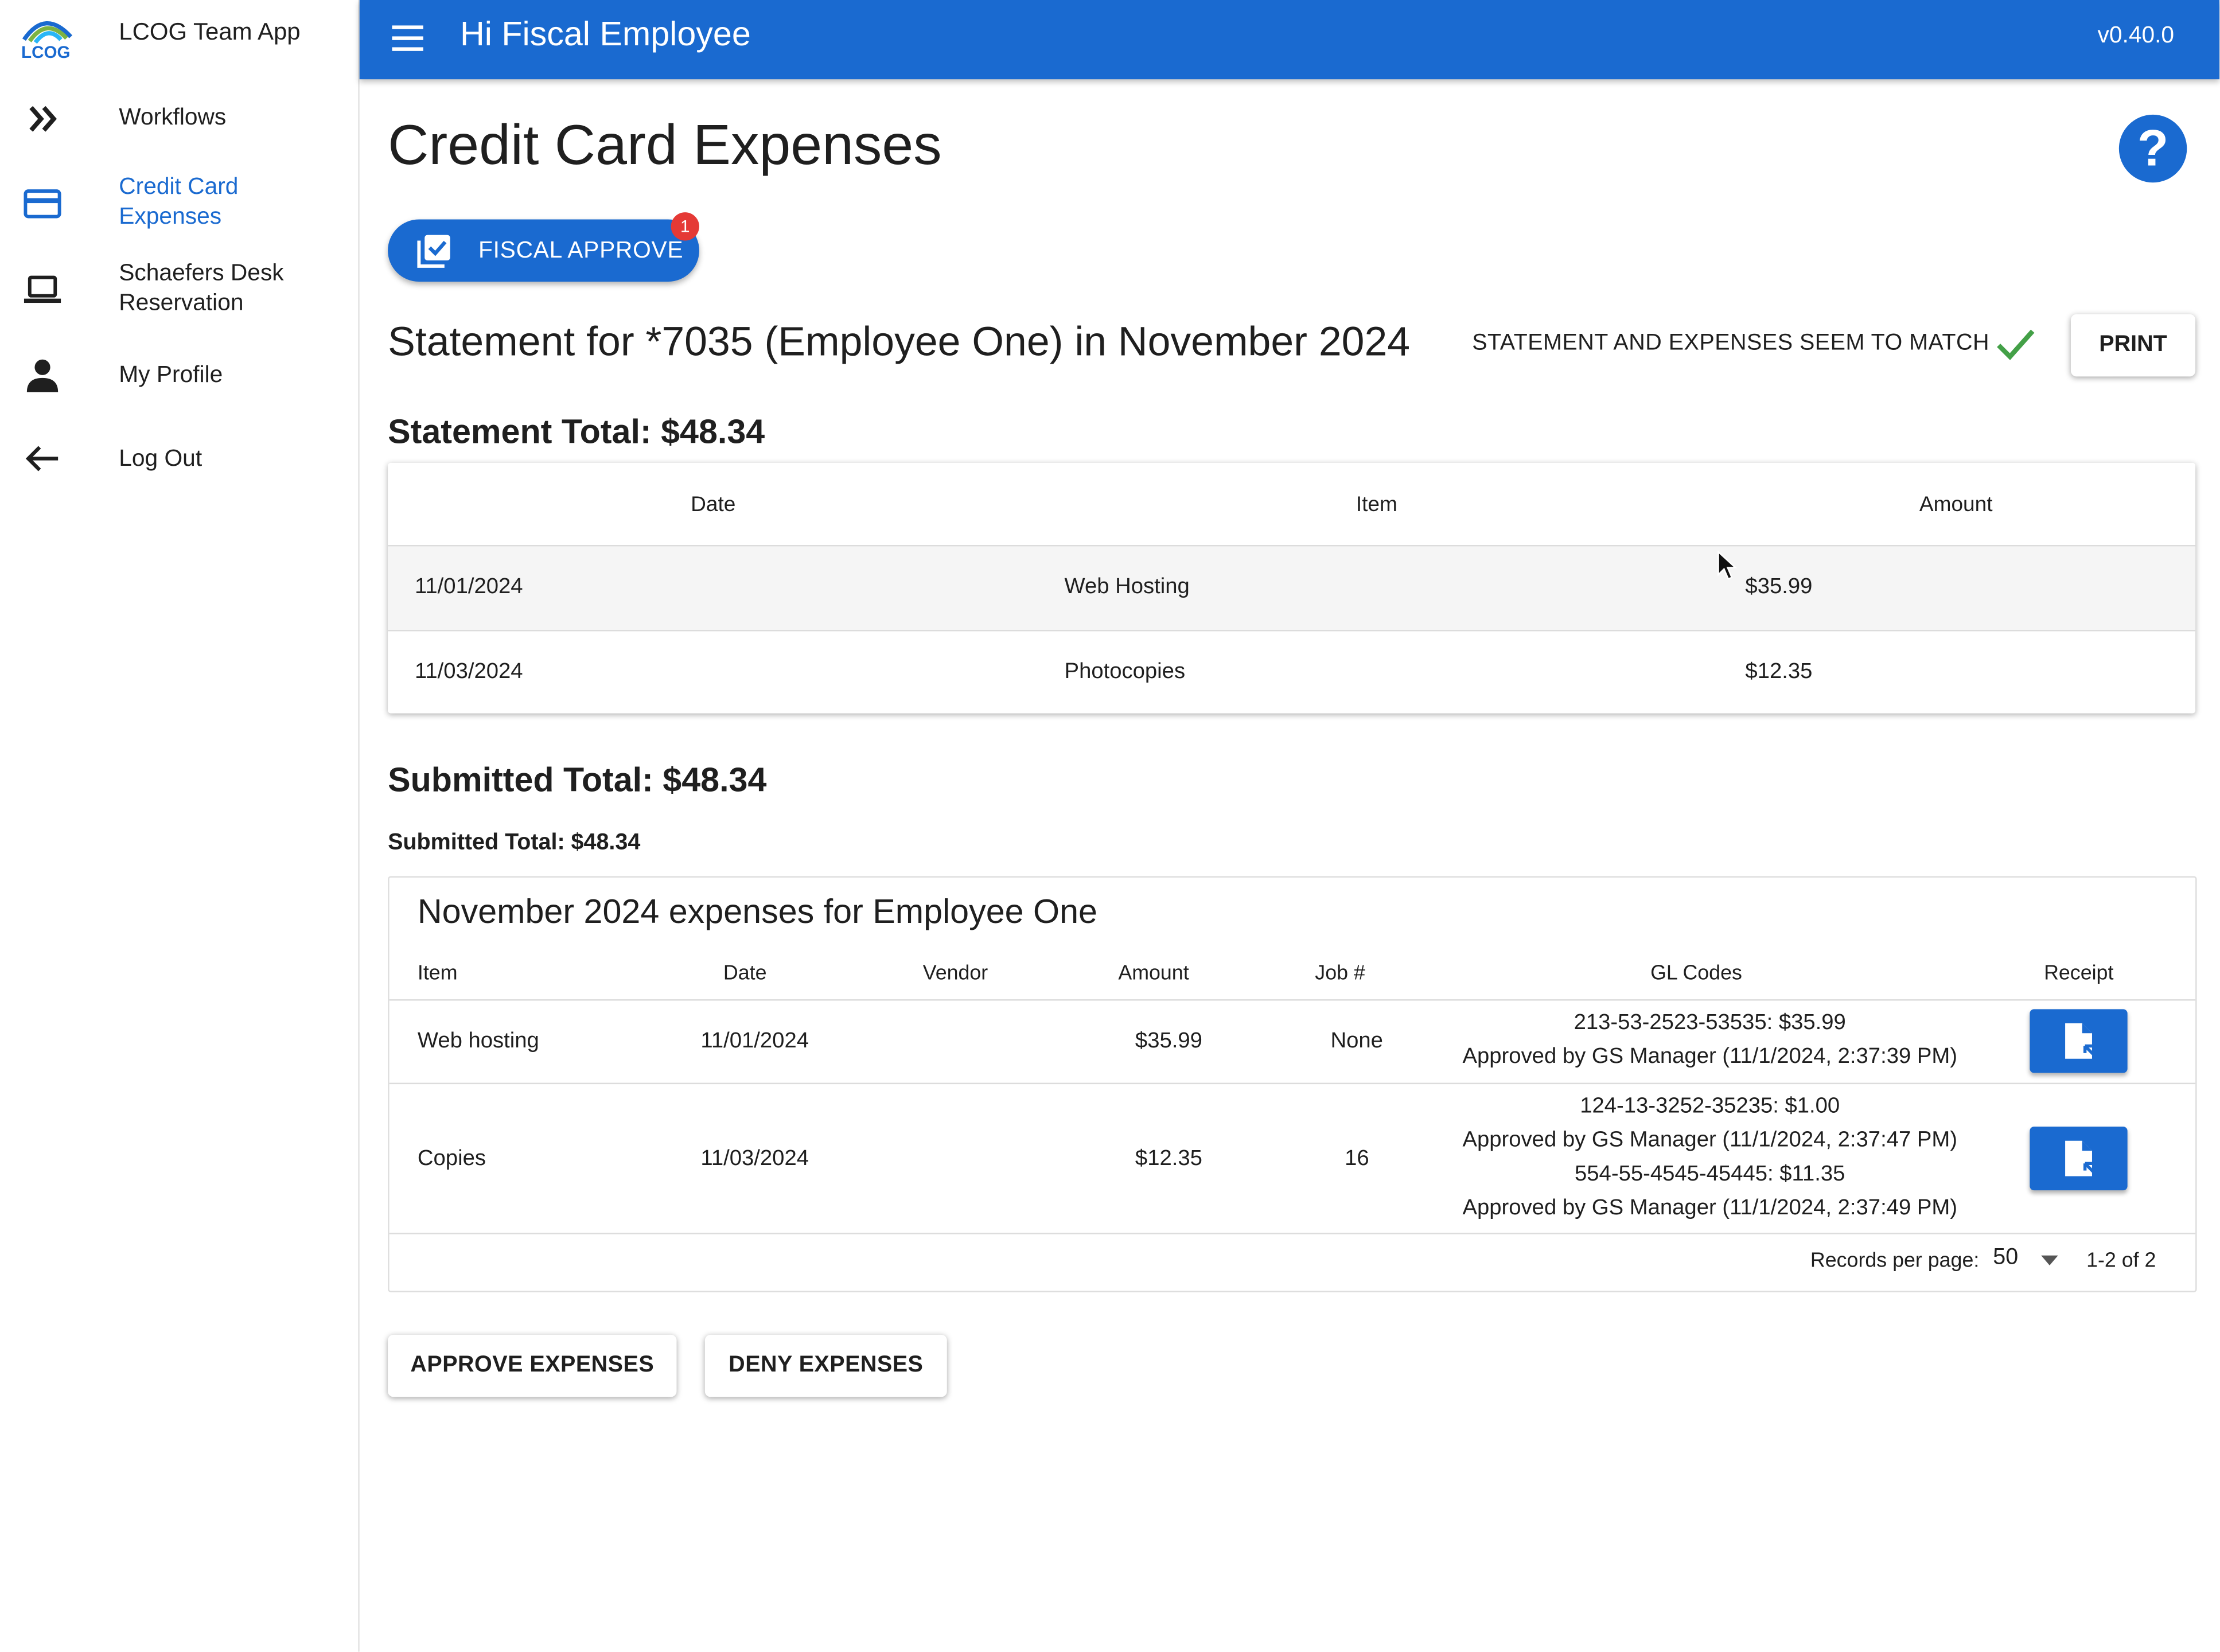 The width and height of the screenshot is (2220, 1652). Describe the element at coordinates (42, 375) in the screenshot. I see `person-icon` at that location.